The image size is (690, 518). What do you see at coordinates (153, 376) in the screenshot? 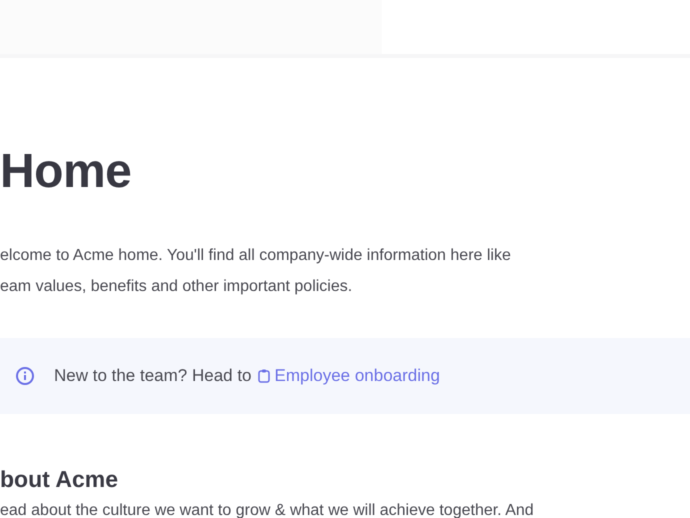
I see `callout-text: New to the team? Head to` at bounding box center [153, 376].